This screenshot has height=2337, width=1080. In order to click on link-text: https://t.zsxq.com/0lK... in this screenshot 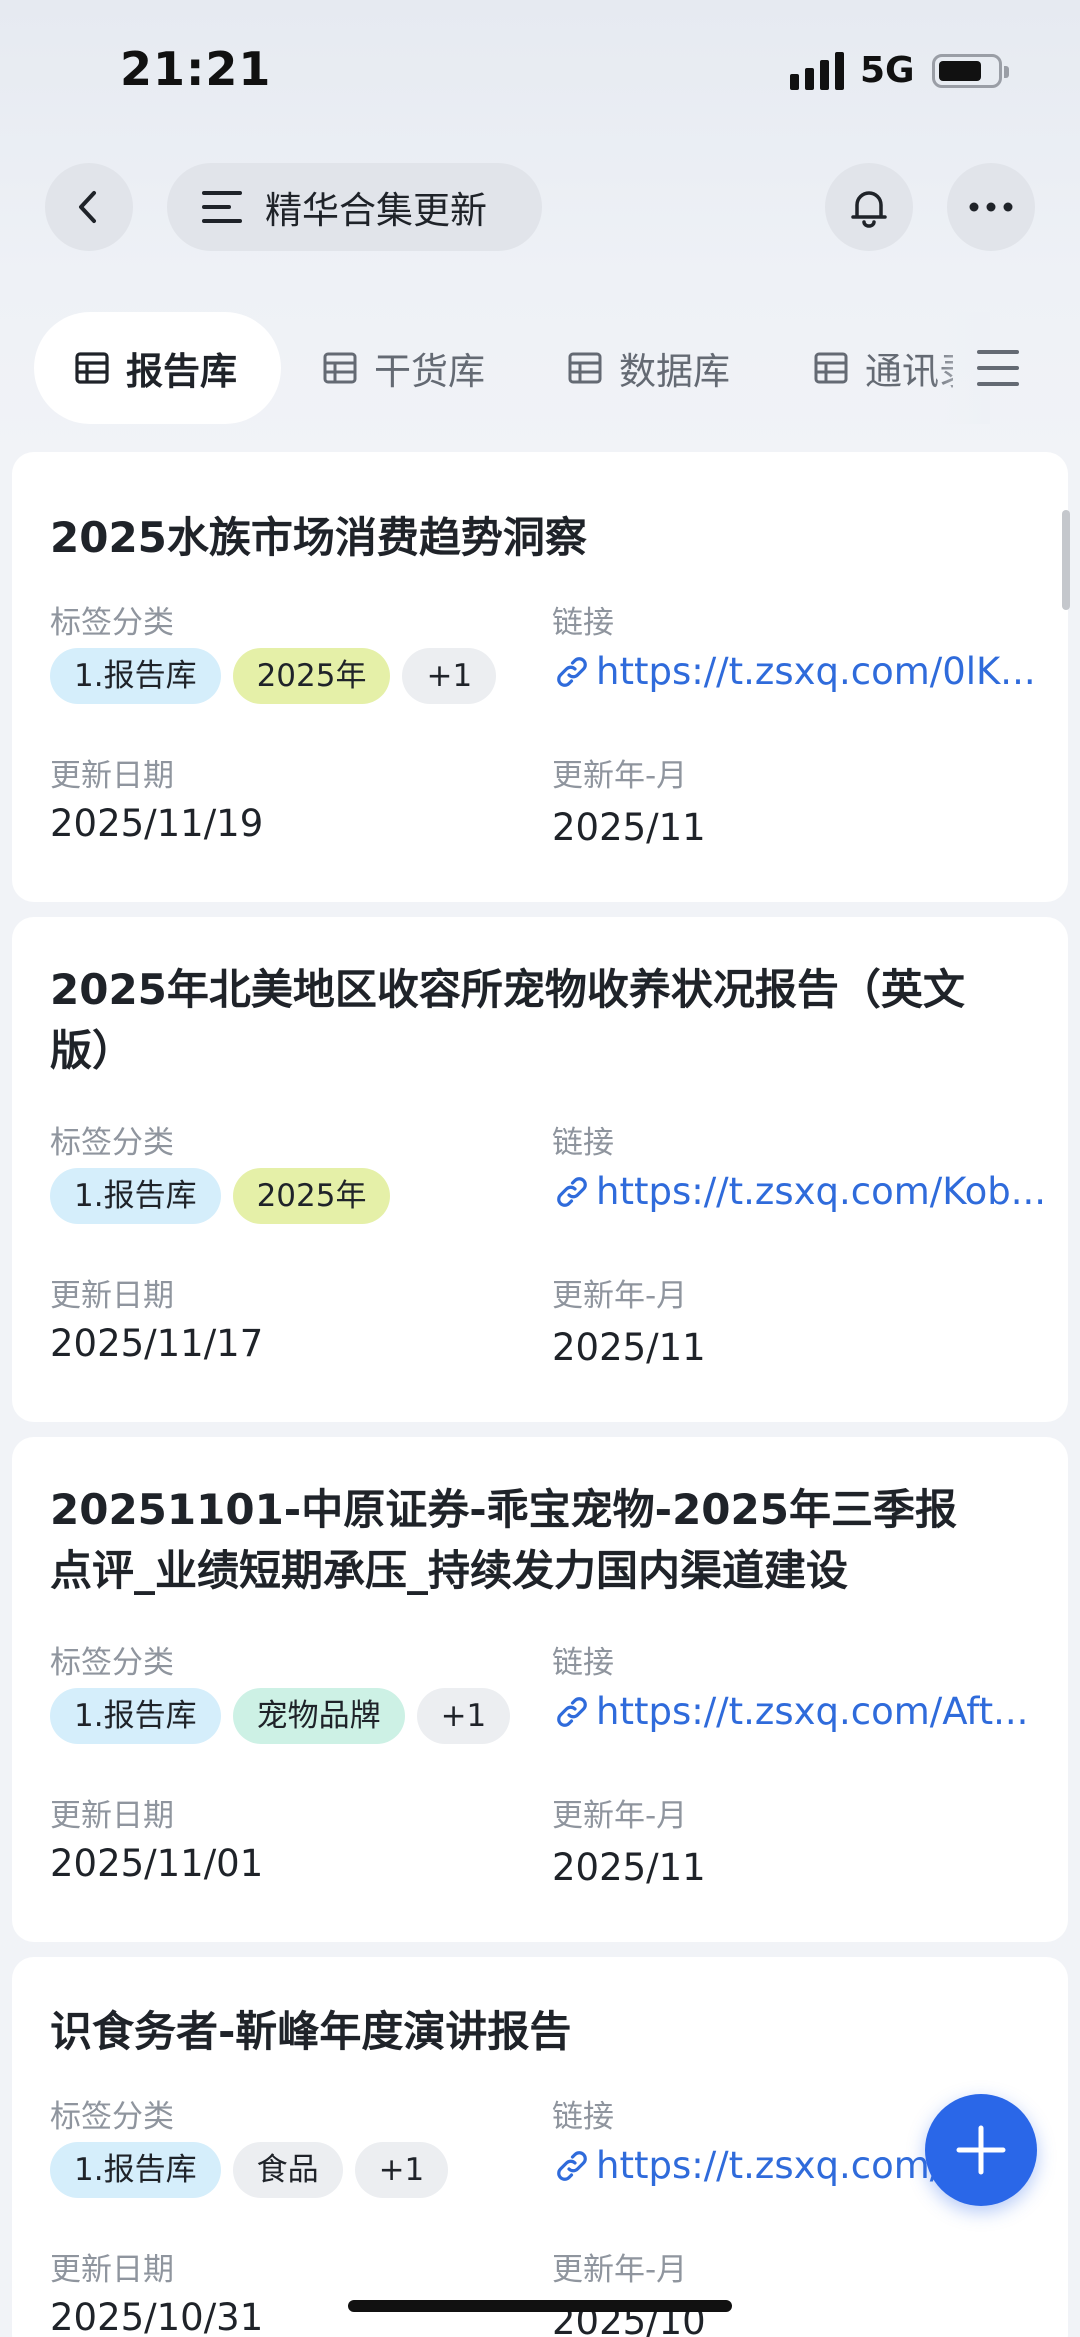, I will do `click(816, 671)`.